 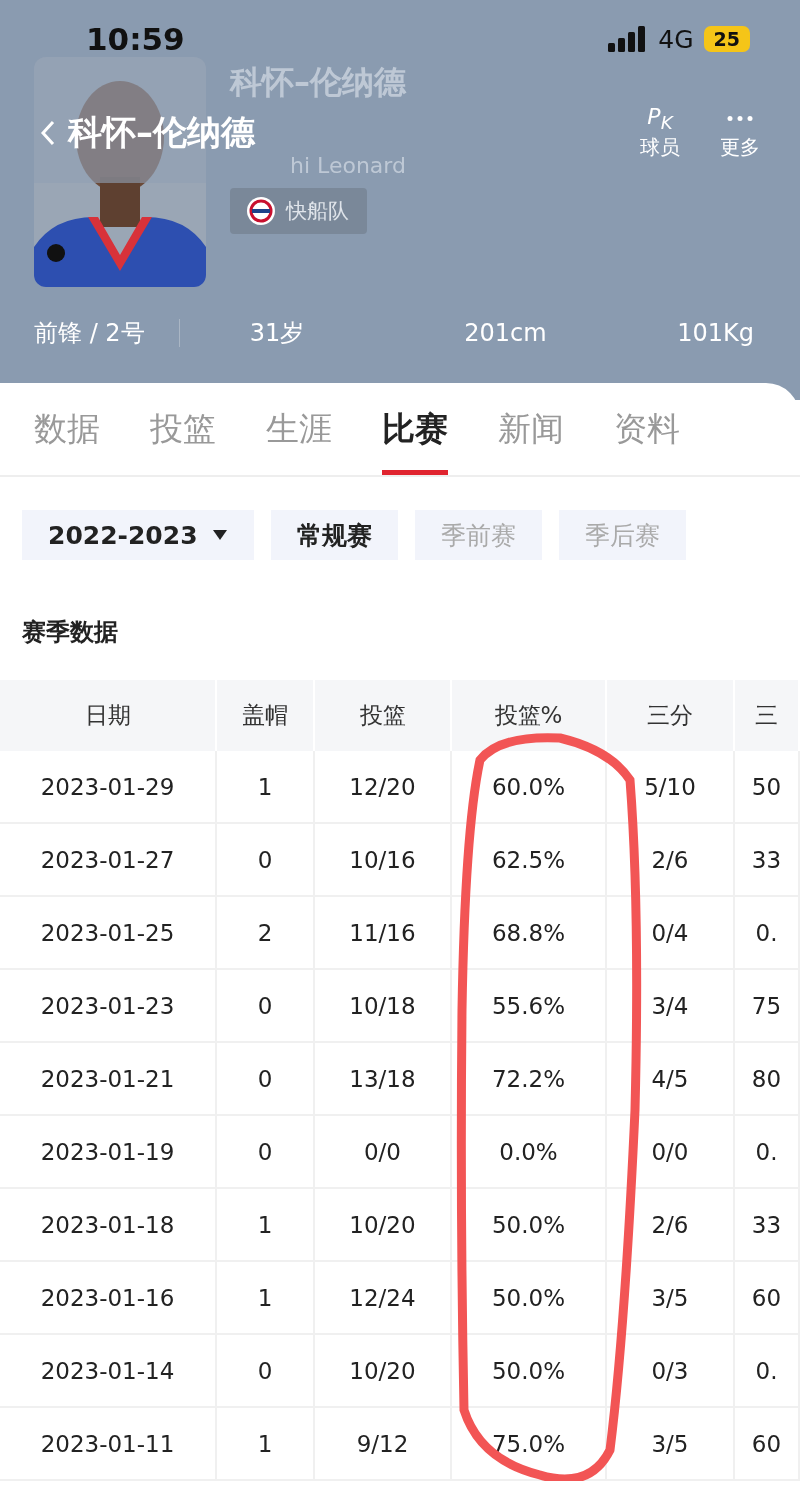 What do you see at coordinates (767, 787) in the screenshot?
I see `table-cell: 50` at bounding box center [767, 787].